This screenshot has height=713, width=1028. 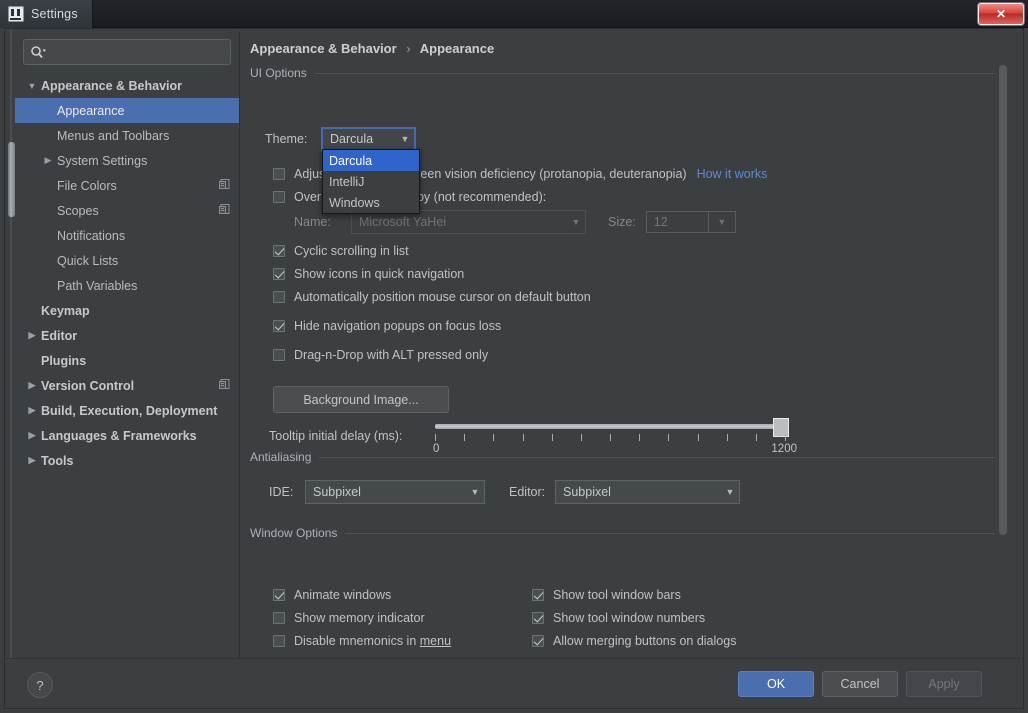 What do you see at coordinates (279, 250) in the screenshot?
I see `ui-option-cyclic-scrolling-in-list-checkbox` at bounding box center [279, 250].